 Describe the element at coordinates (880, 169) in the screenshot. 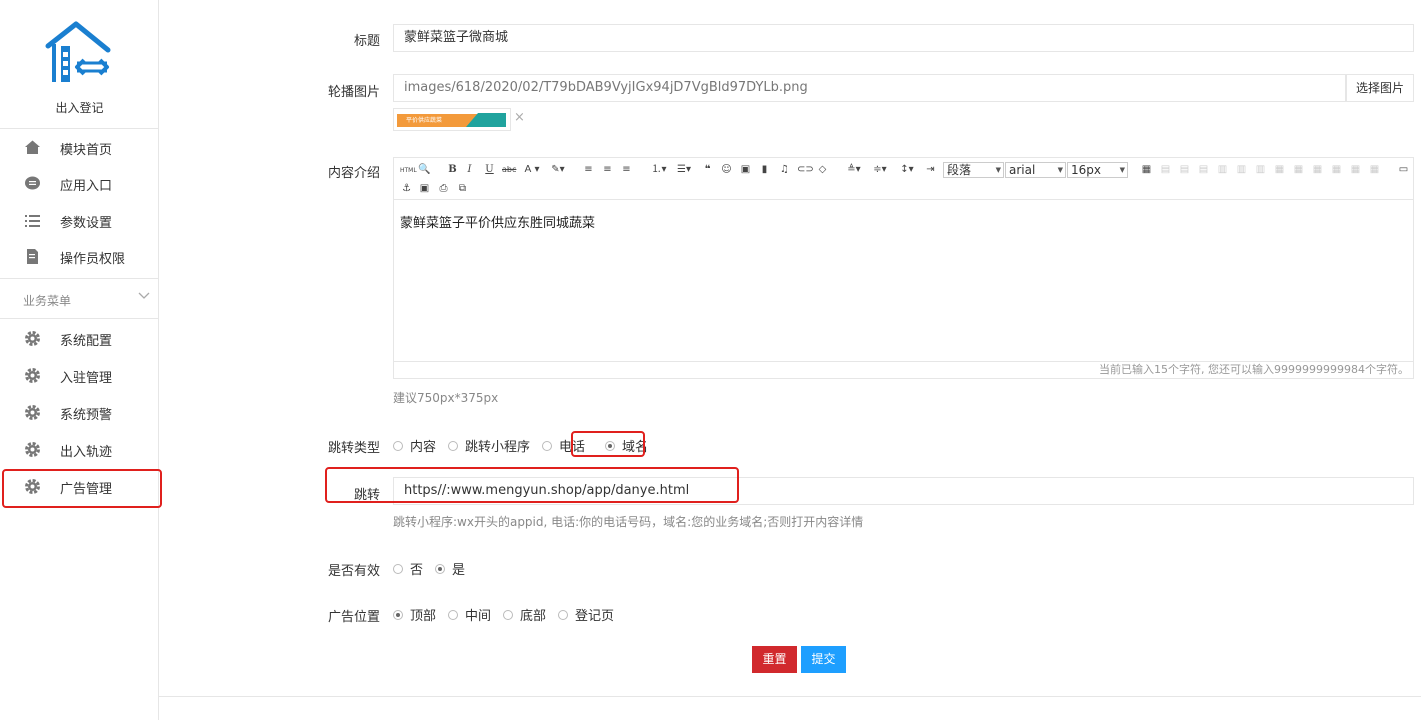

I see `paragraph-spacing-icon: ≑▾` at that location.